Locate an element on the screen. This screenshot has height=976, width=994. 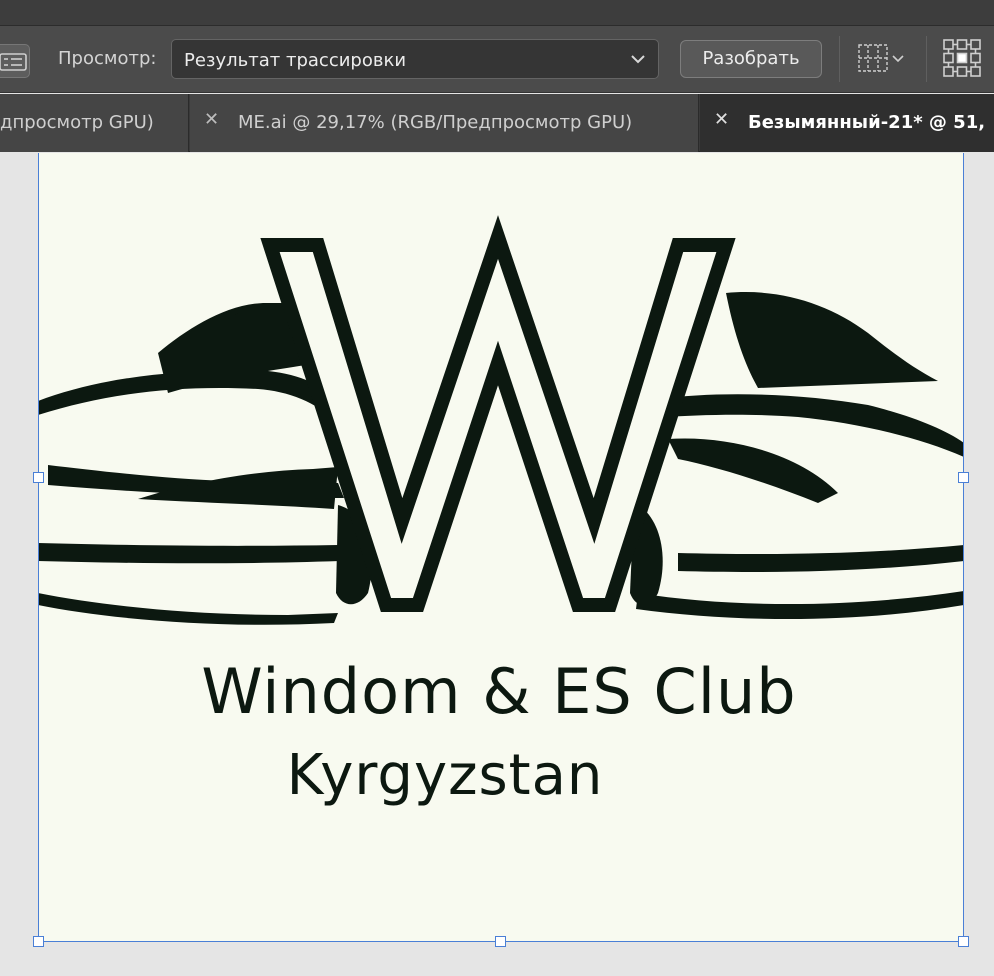
tab-document-previous: дпросмотр GPU) is located at coordinates (94, 123).